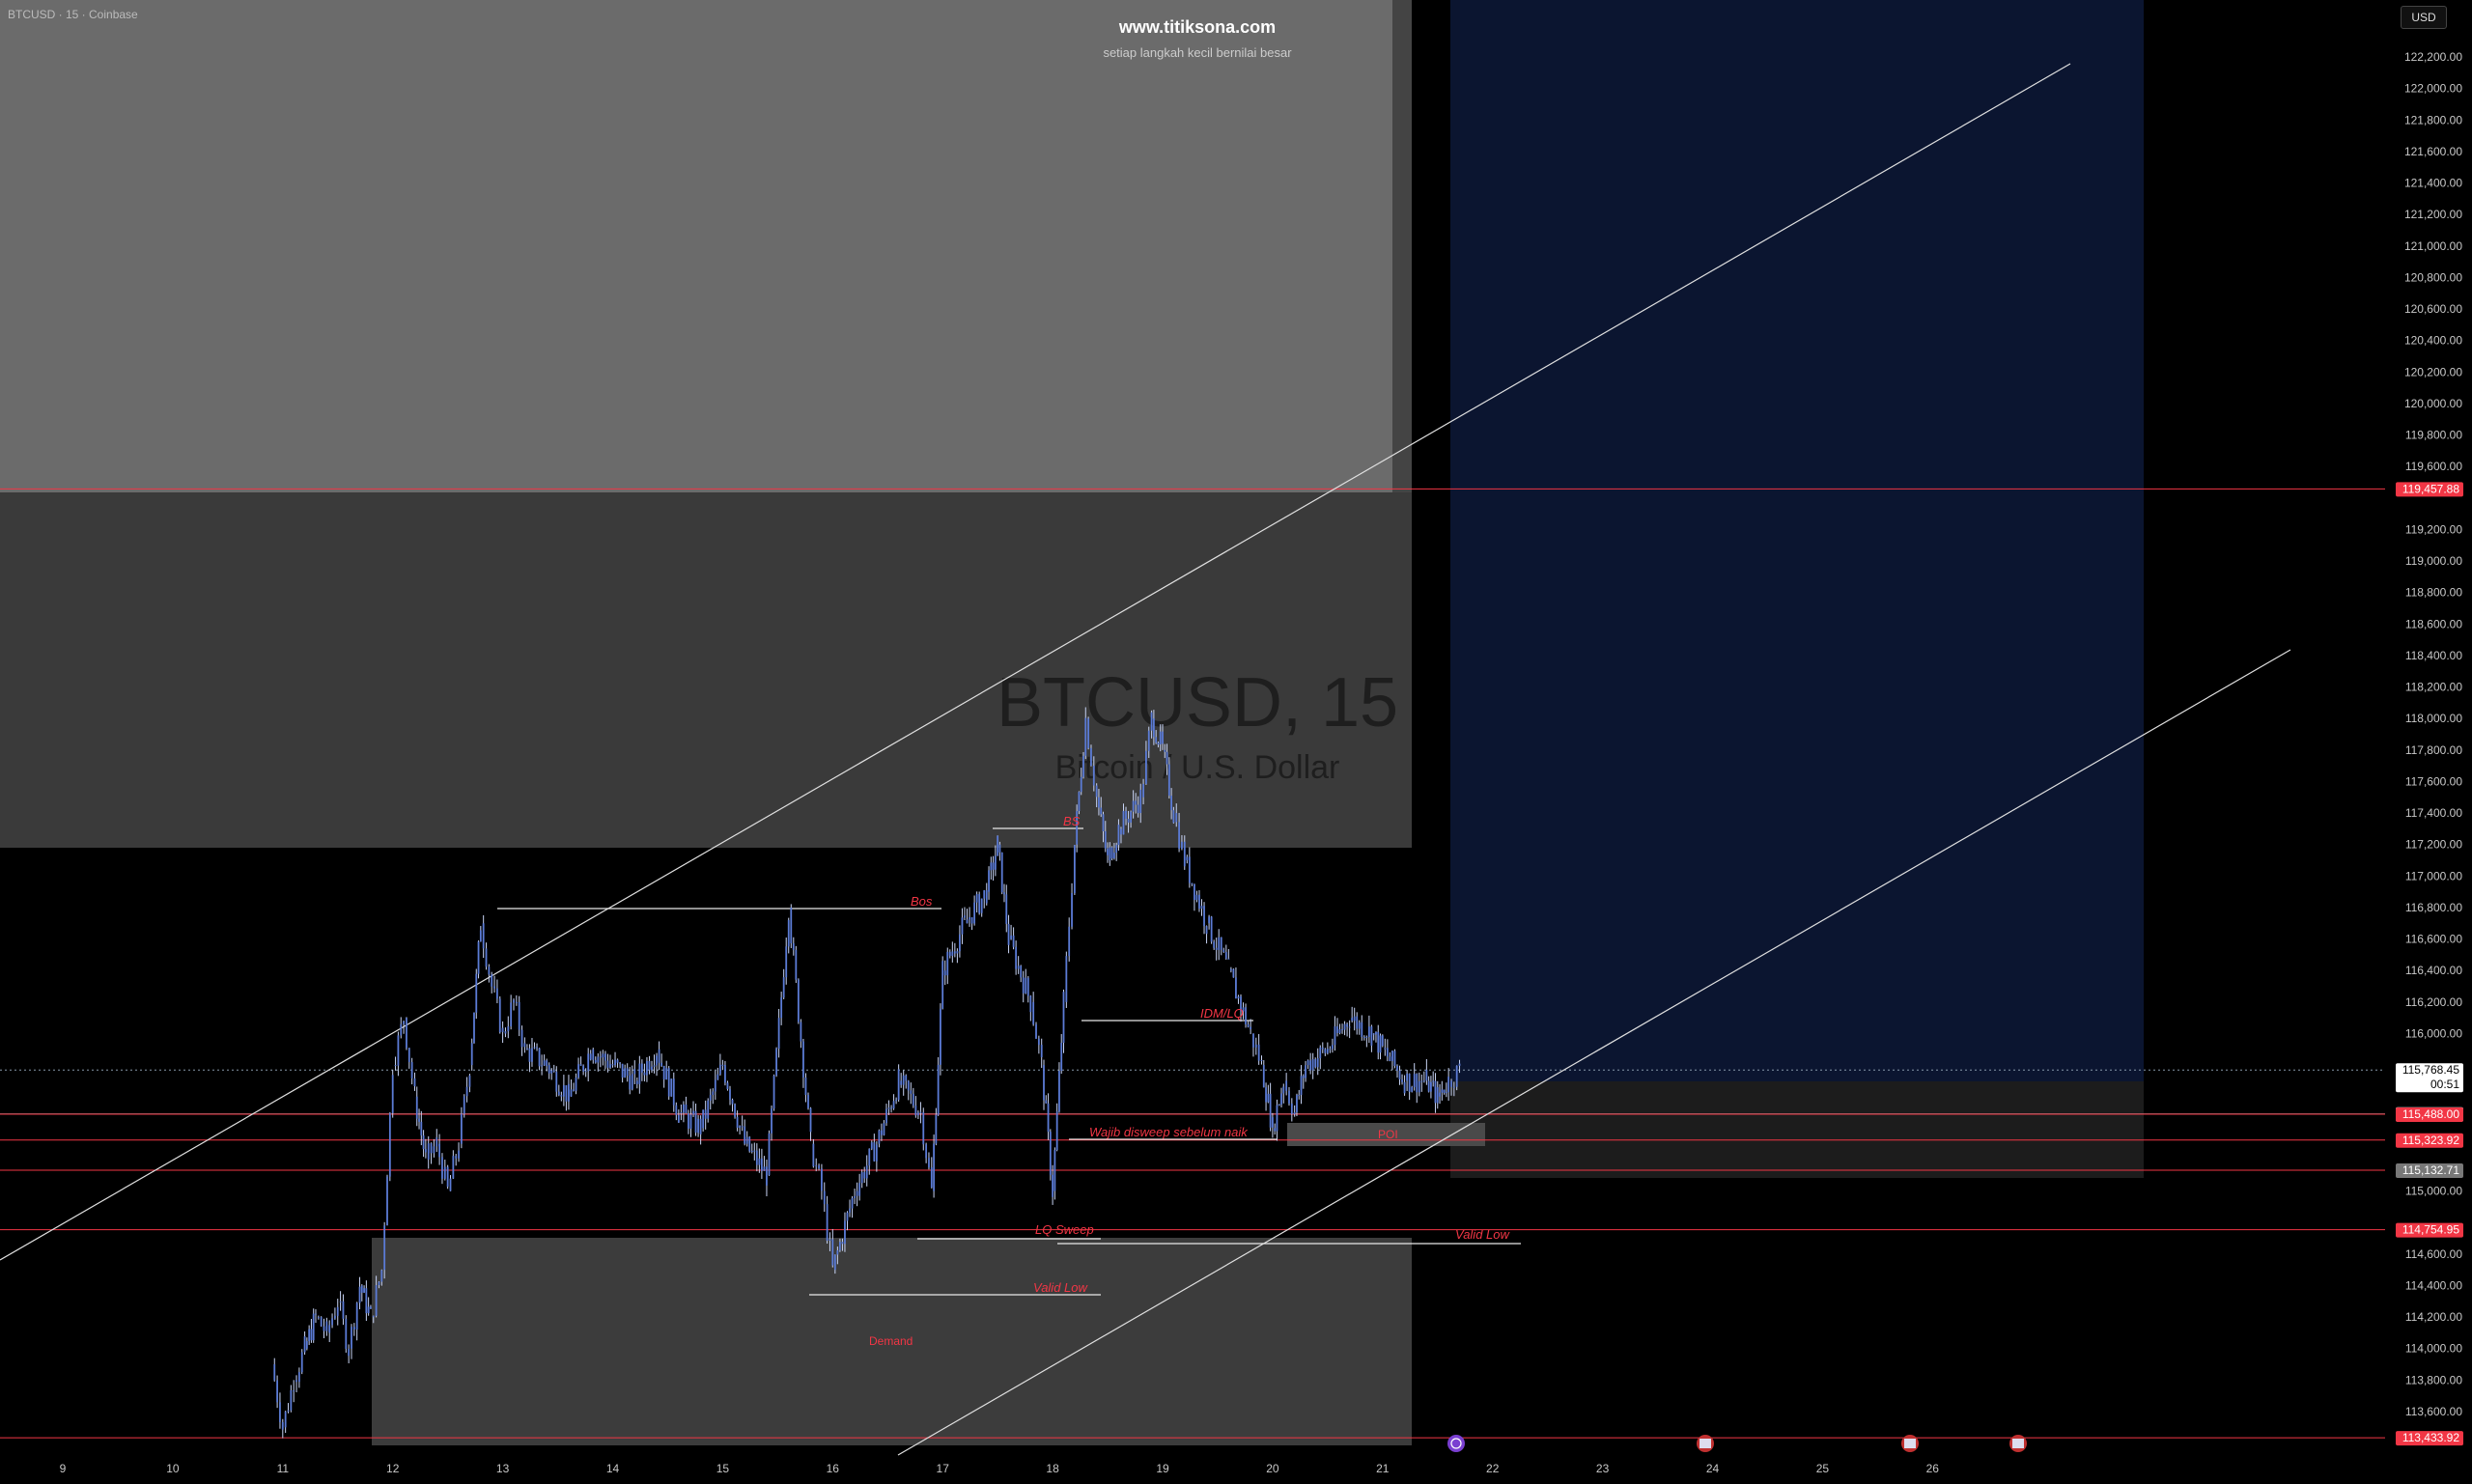  What do you see at coordinates (1222, 1014) in the screenshot?
I see `label-idm: IDM/LQ` at bounding box center [1222, 1014].